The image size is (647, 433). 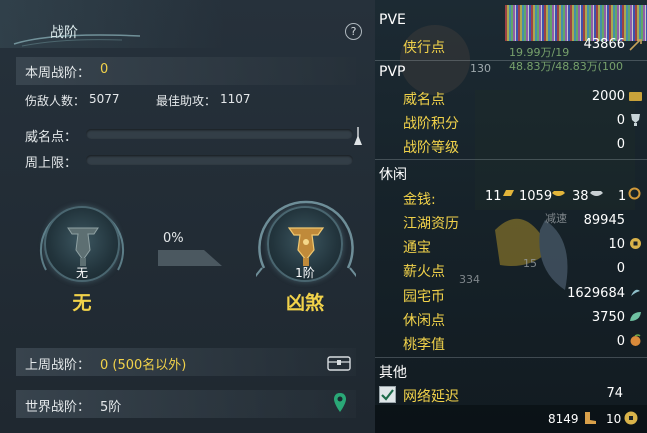 I want to click on gold-ingot-icon, so click(x=558, y=193).